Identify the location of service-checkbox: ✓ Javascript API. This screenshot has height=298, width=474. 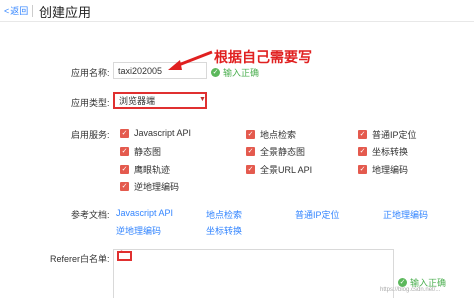
(155, 133).